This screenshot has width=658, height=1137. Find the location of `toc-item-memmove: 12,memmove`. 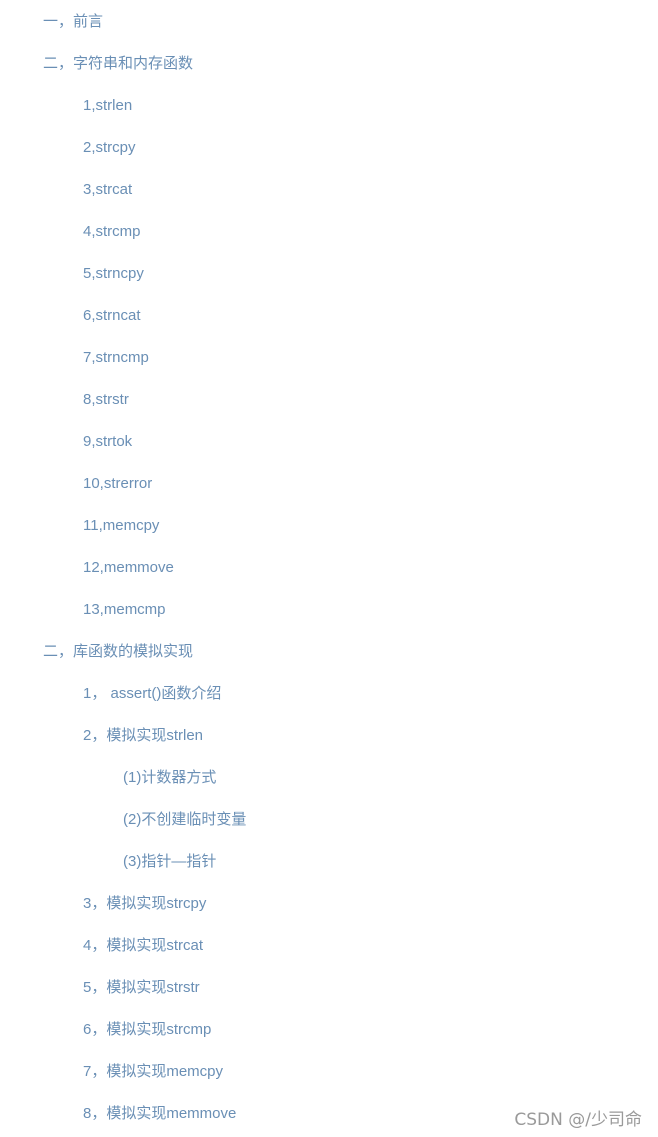

toc-item-memmove: 12,memmove is located at coordinates (329, 568).